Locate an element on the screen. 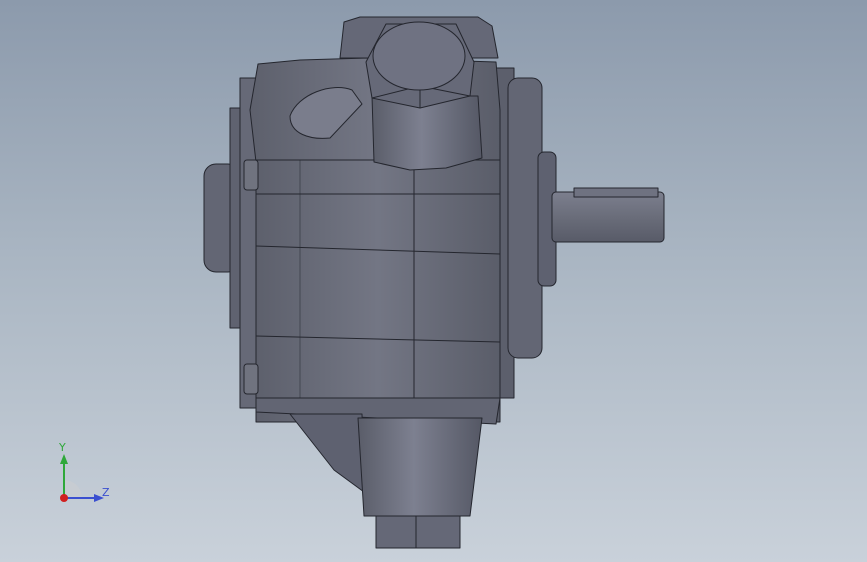 Image resolution: width=867 pixels, height=562 pixels. shaft-key is located at coordinates (616, 192).